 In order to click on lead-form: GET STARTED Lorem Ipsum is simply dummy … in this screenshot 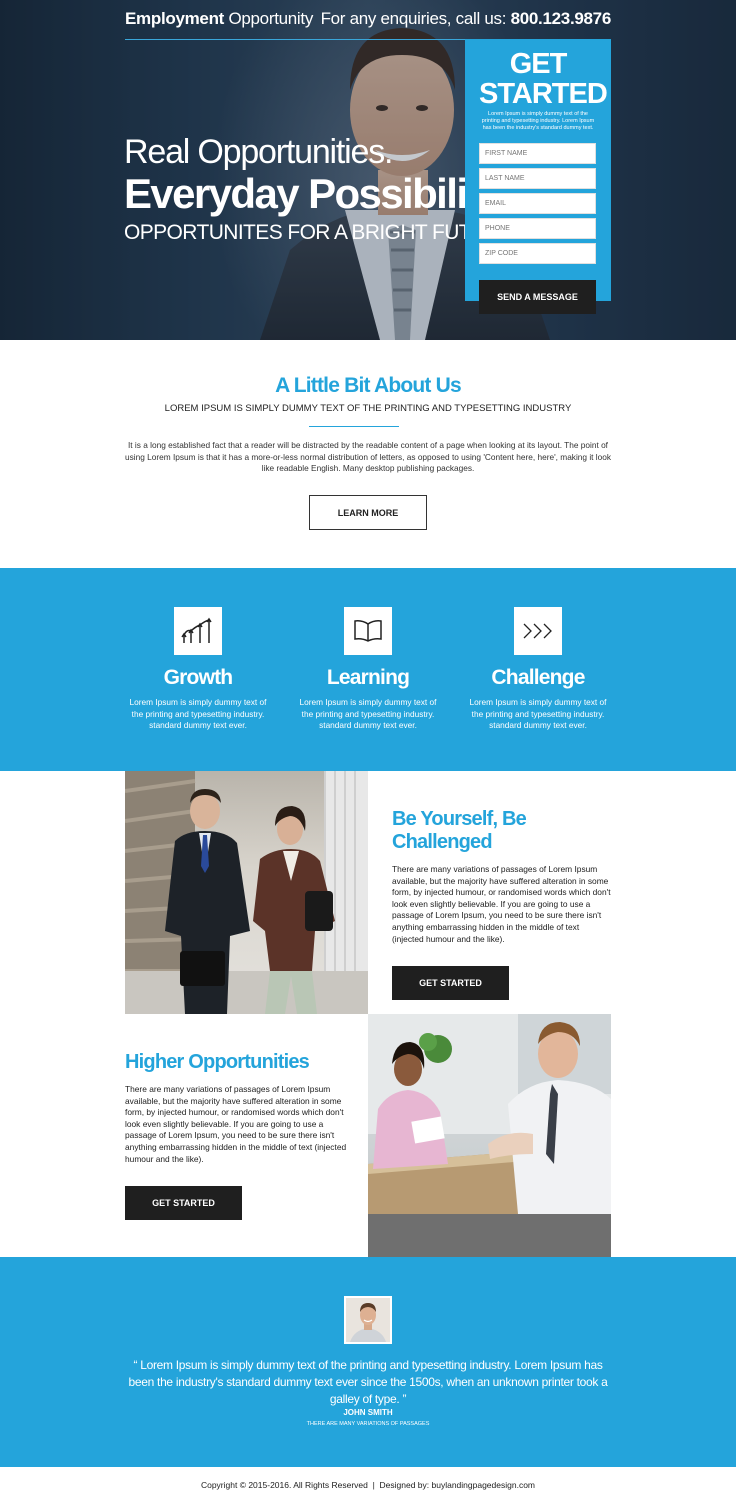, I will do `click(538, 176)`.